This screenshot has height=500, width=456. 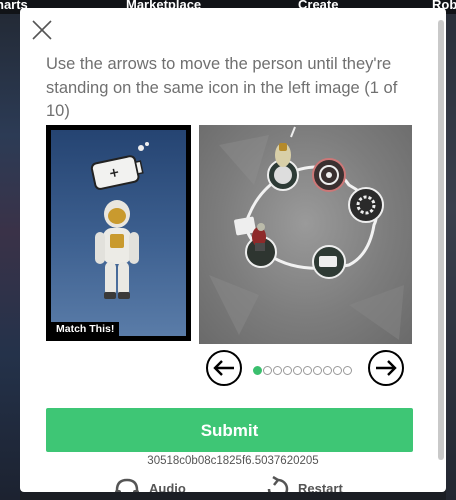 What do you see at coordinates (451, 257) in the screenshot?
I see `background-right-strip` at bounding box center [451, 257].